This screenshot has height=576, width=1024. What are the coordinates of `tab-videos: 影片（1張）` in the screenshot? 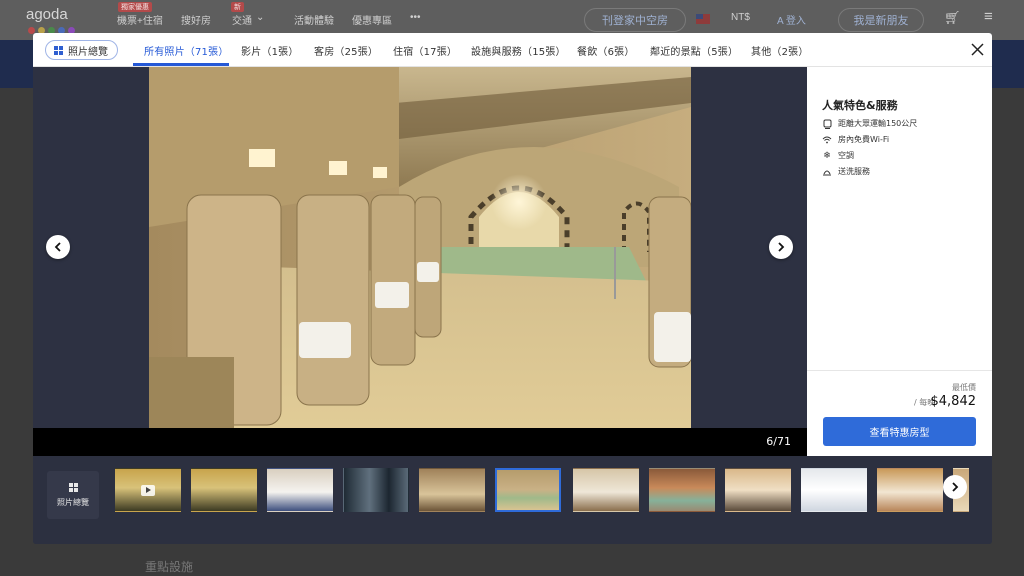 It's located at (270, 50).